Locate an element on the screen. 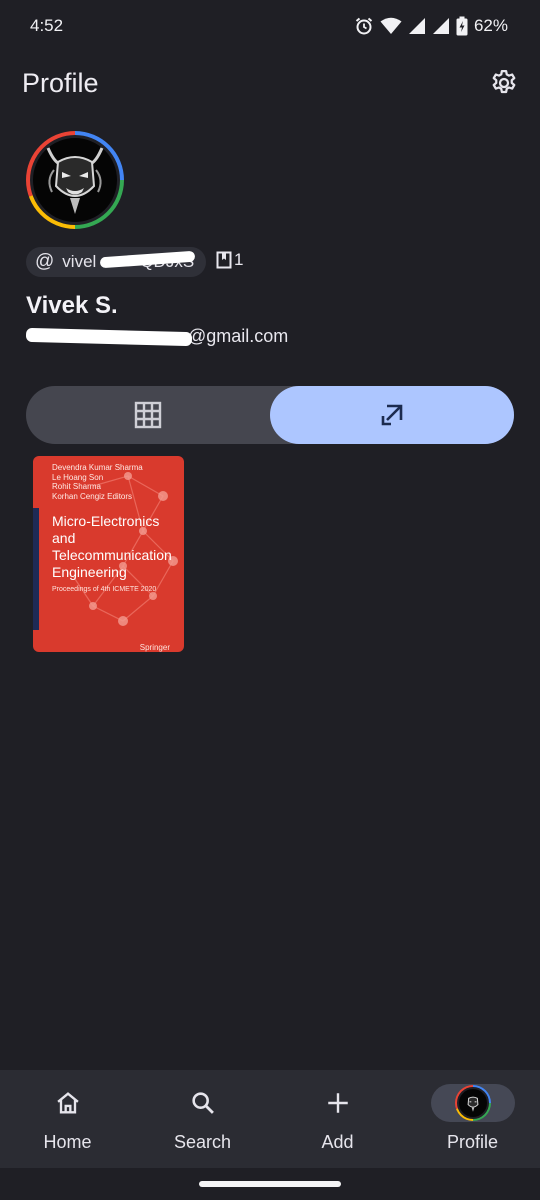 This screenshot has height=1200, width=540. nav-add: Add is located at coordinates (337, 1119).